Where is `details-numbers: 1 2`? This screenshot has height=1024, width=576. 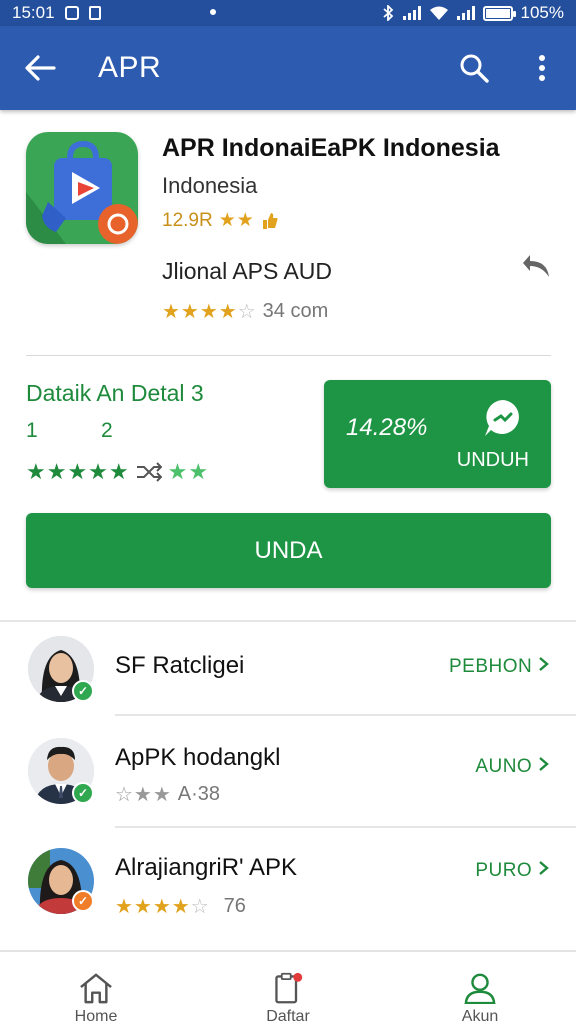 details-numbers: 1 2 is located at coordinates (166, 431).